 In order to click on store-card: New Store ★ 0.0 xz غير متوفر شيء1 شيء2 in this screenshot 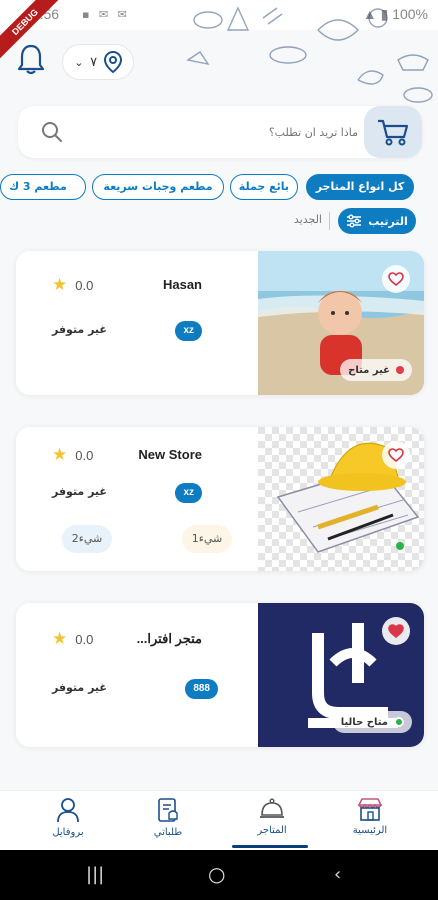, I will do `click(220, 499)`.